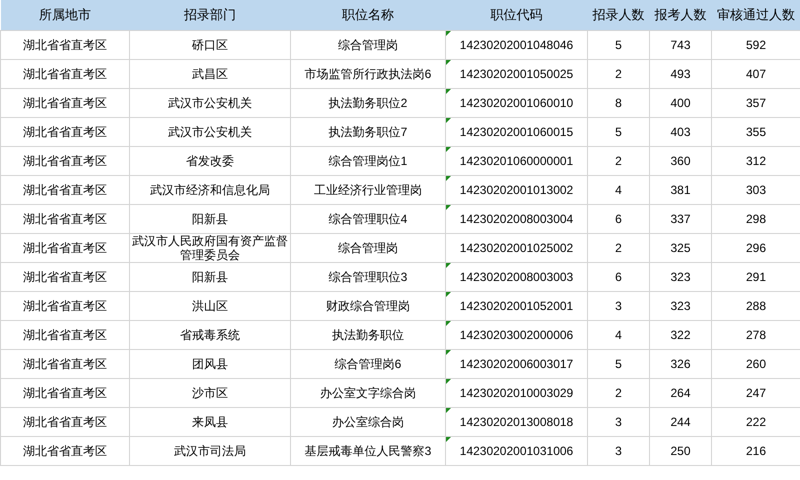 The width and height of the screenshot is (800, 480). Describe the element at coordinates (681, 450) in the screenshot. I see `table-cell: 250` at that location.